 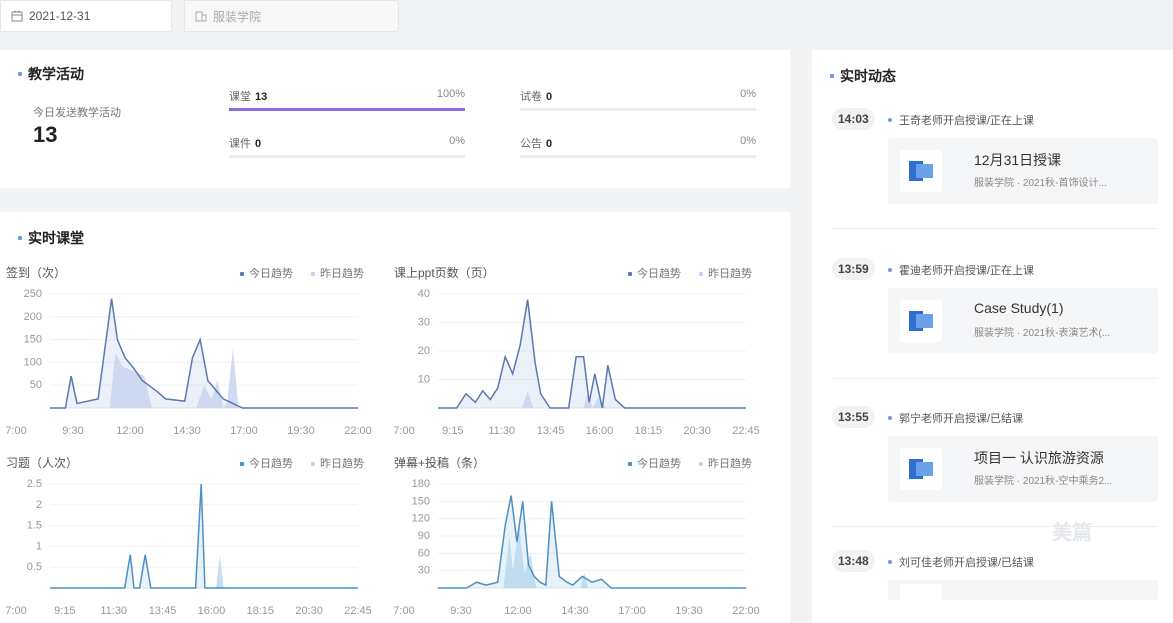 I want to click on teaching-activity-title: 教学活动, so click(x=51, y=74).